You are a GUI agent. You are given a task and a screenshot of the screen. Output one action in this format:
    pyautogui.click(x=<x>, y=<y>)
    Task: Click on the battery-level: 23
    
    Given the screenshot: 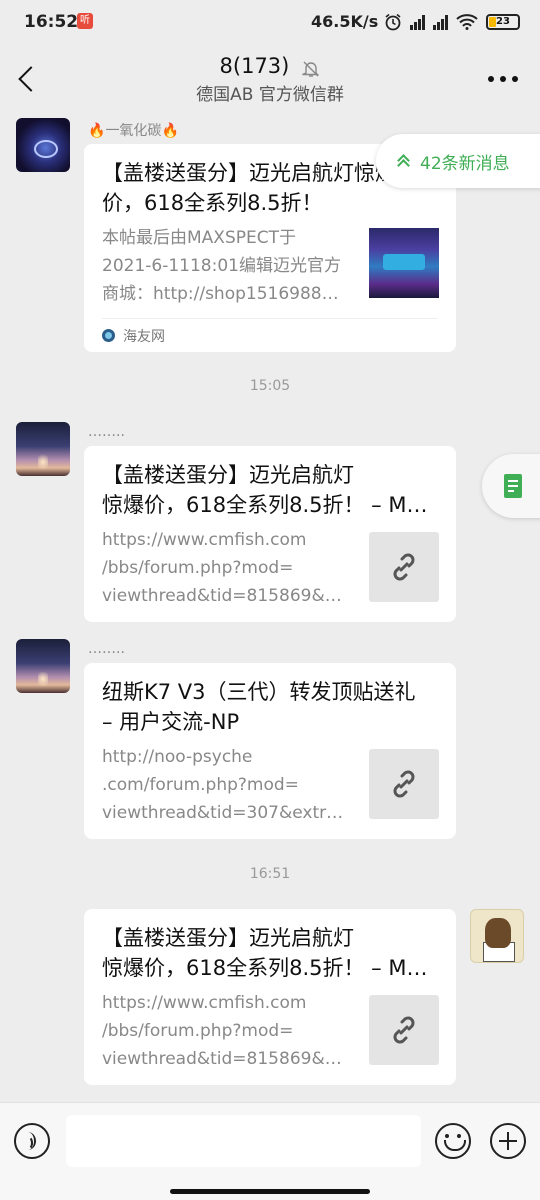 What is the action you would take?
    pyautogui.click(x=503, y=21)
    